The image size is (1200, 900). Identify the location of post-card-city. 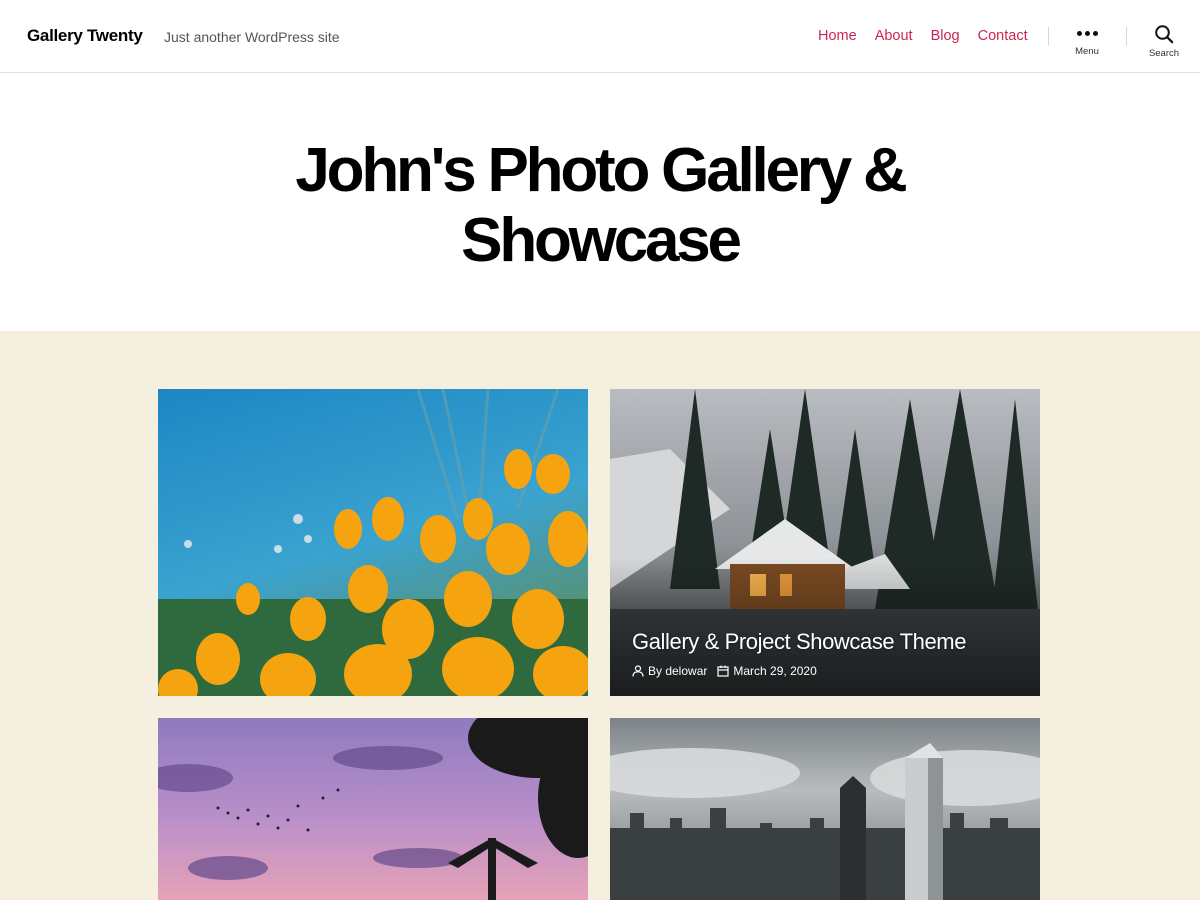
(825, 809).